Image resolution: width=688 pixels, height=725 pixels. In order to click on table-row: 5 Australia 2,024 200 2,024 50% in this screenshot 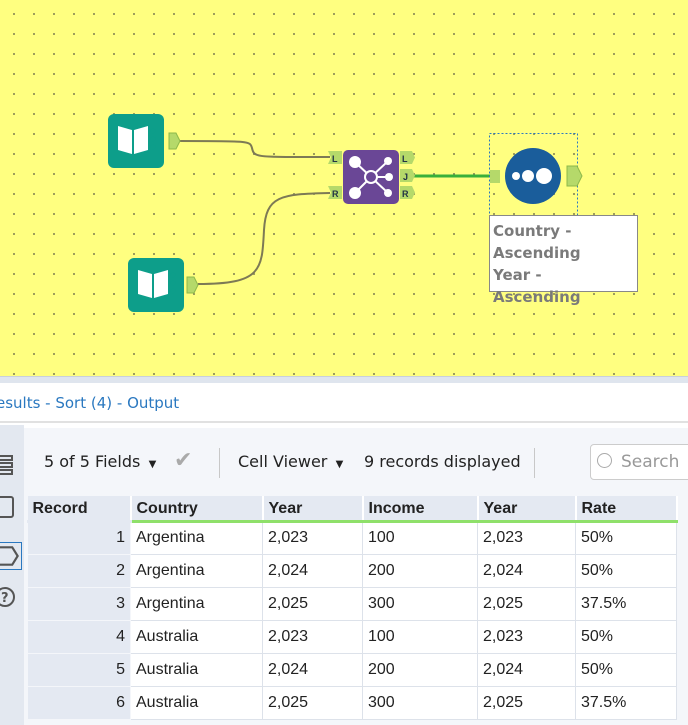, I will do `click(352, 669)`.